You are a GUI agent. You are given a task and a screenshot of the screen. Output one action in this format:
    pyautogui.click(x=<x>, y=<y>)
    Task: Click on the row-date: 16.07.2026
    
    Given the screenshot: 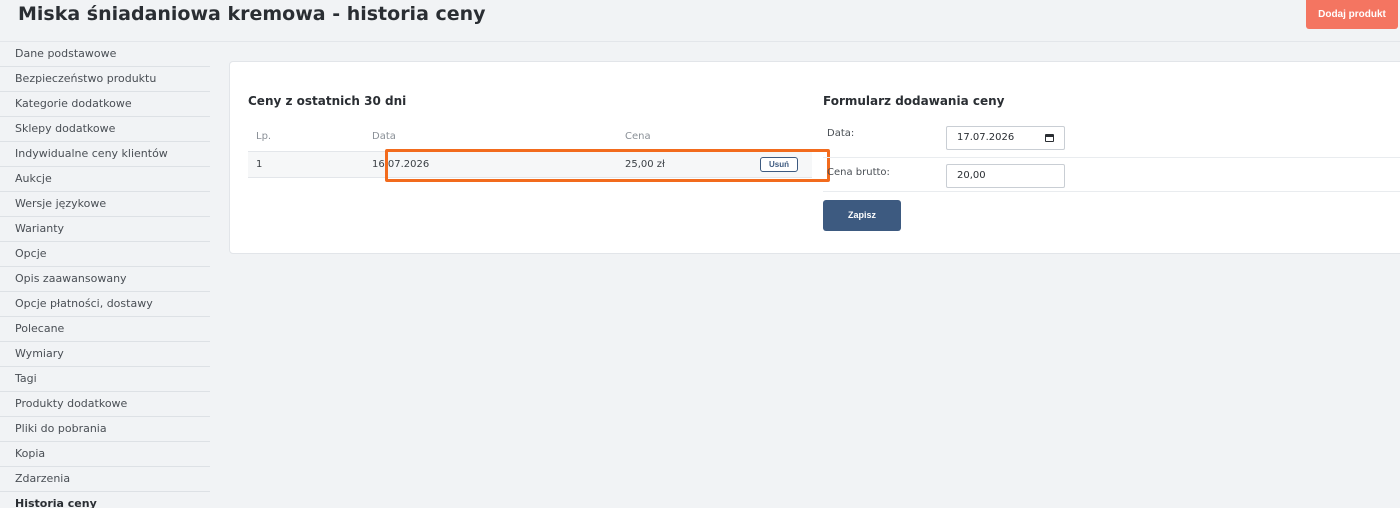 What is the action you would take?
    pyautogui.click(x=401, y=164)
    